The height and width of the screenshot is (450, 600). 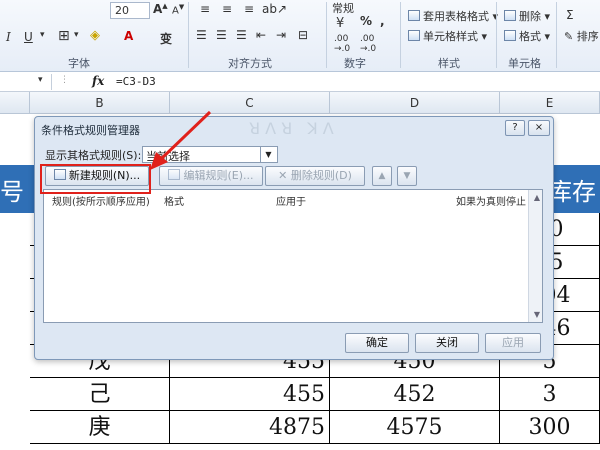 What do you see at coordinates (95, 35) in the screenshot?
I see `fill-color-icon: ◈` at bounding box center [95, 35].